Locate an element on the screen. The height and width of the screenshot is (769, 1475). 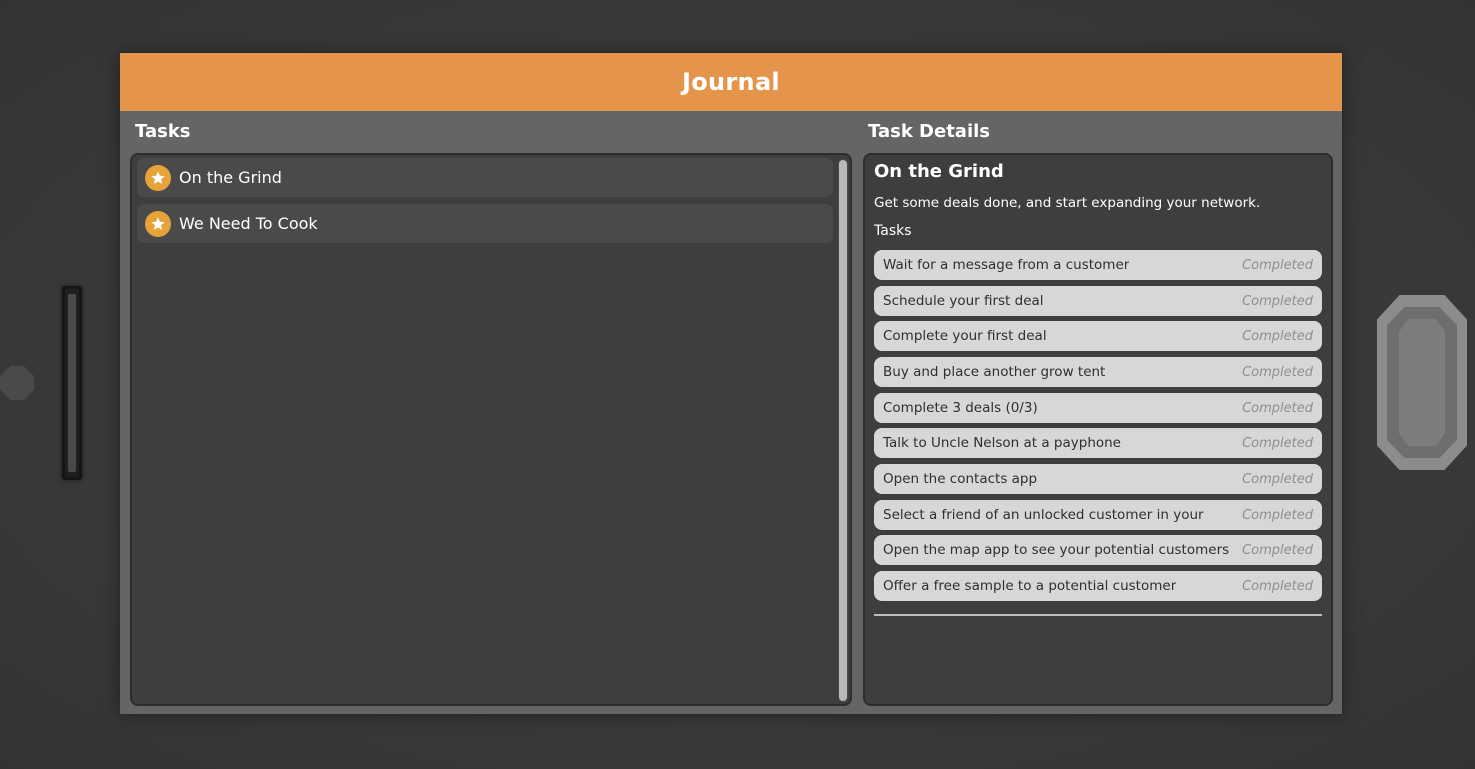
task-list-scrollbar is located at coordinates (843, 430).